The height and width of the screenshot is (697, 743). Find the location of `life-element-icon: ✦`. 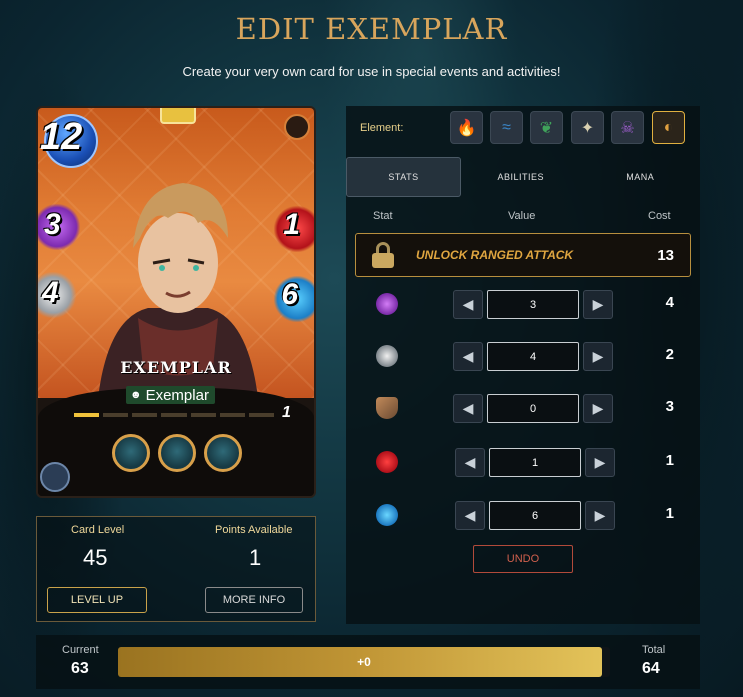

life-element-icon: ✦ is located at coordinates (587, 127).